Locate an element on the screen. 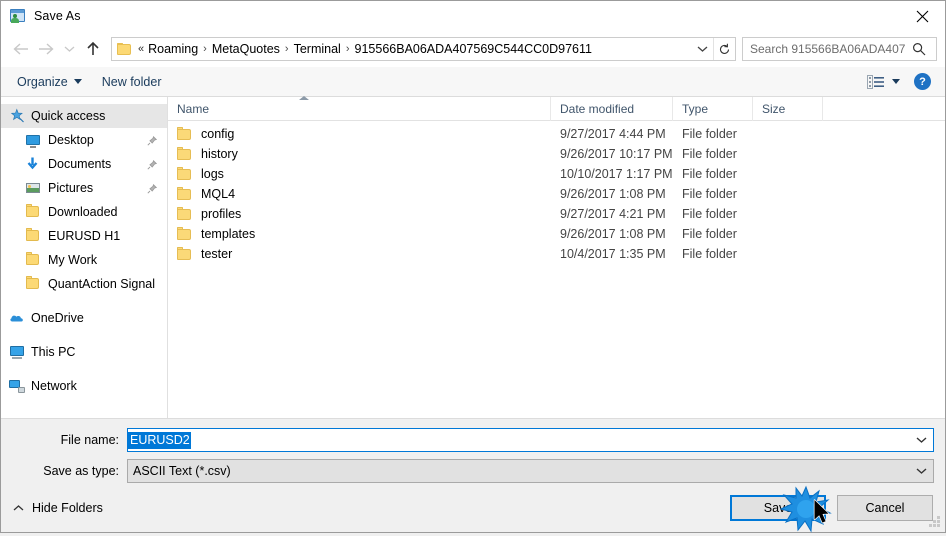 Image resolution: width=946 pixels, height=536 pixels. organize-button: Organize is located at coordinates (59, 82).